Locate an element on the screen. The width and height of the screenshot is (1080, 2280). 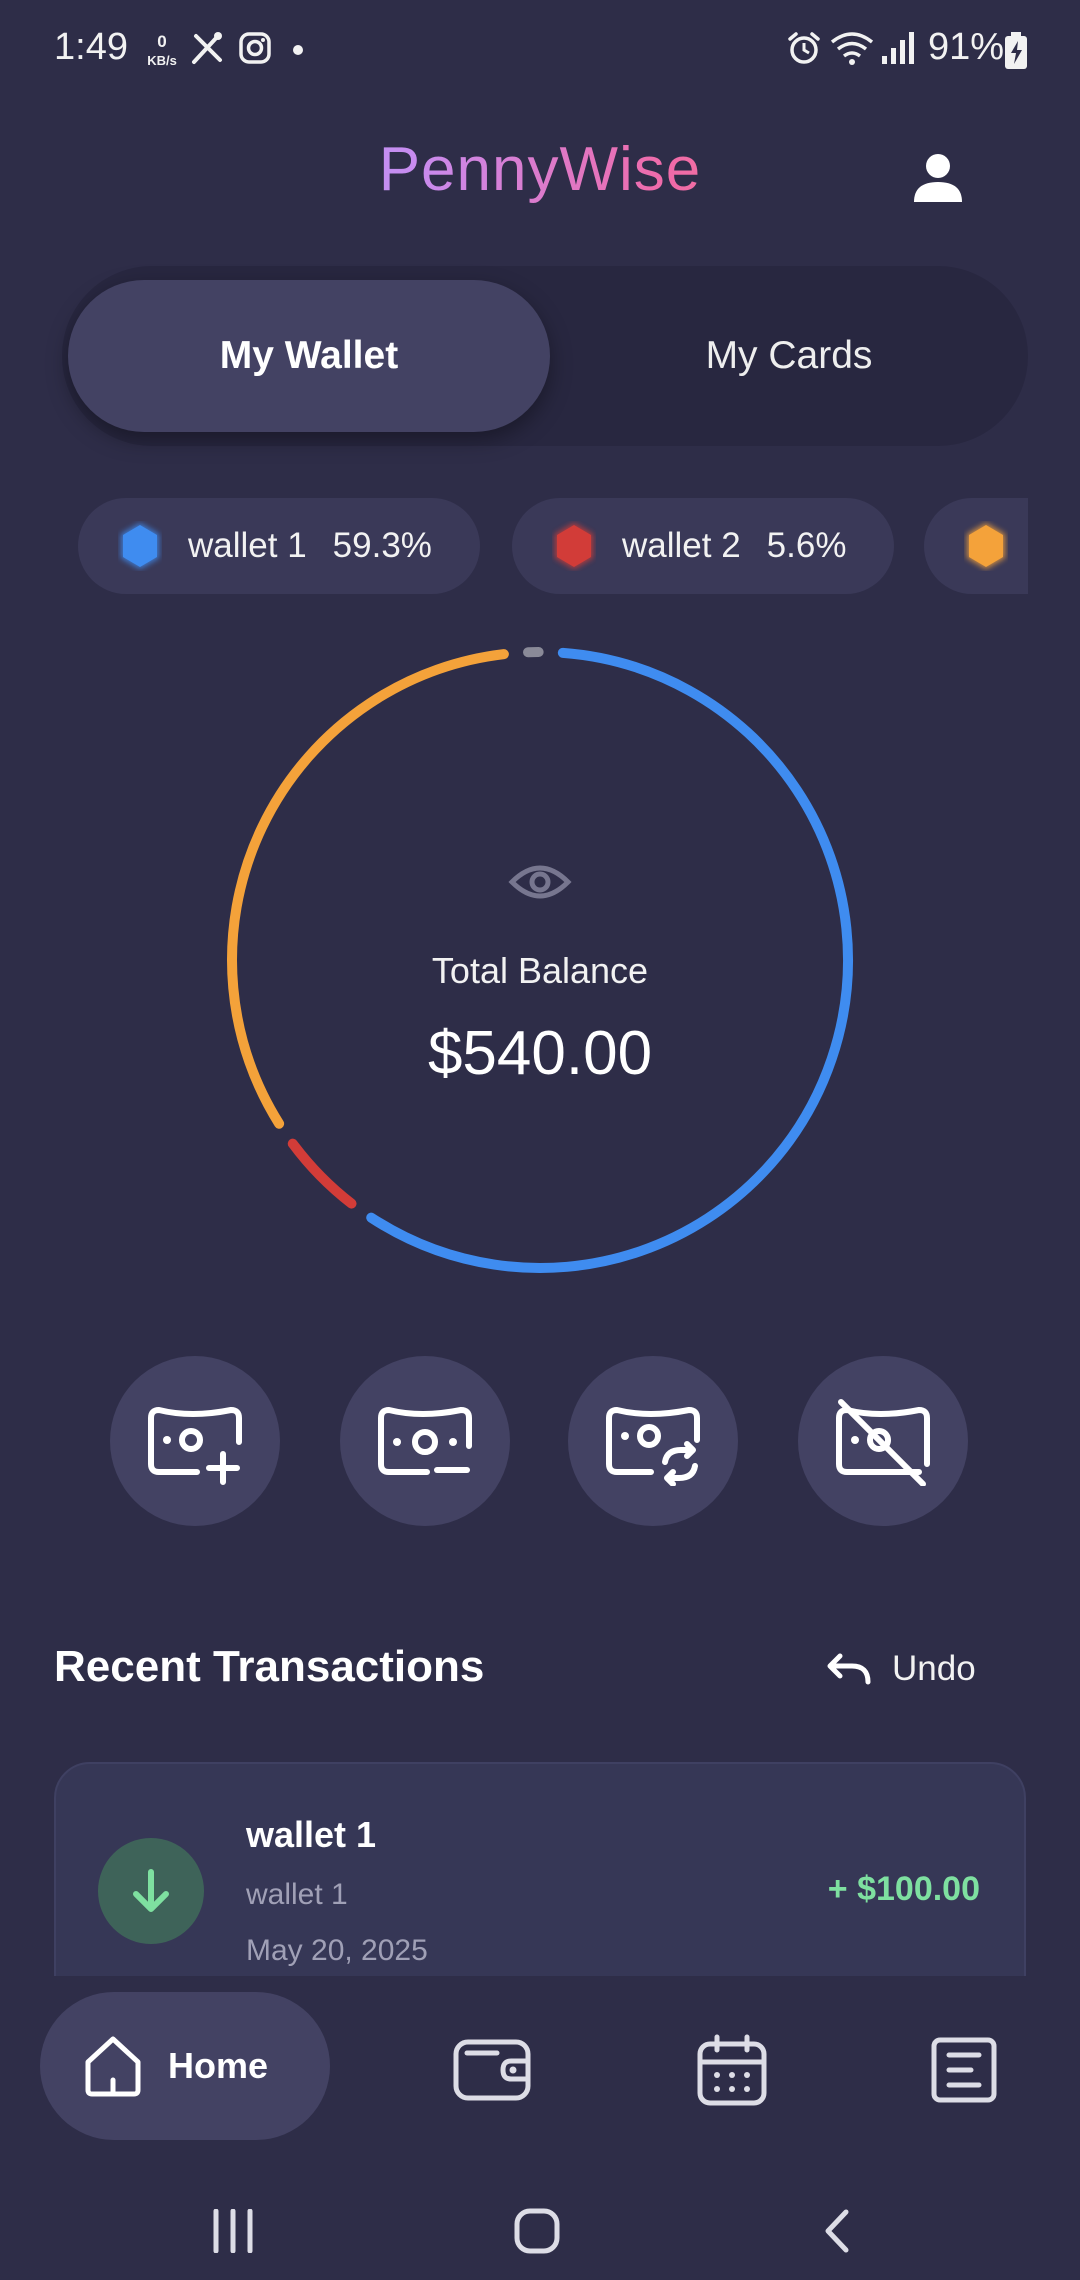
alarm-icon is located at coordinates (804, 48).